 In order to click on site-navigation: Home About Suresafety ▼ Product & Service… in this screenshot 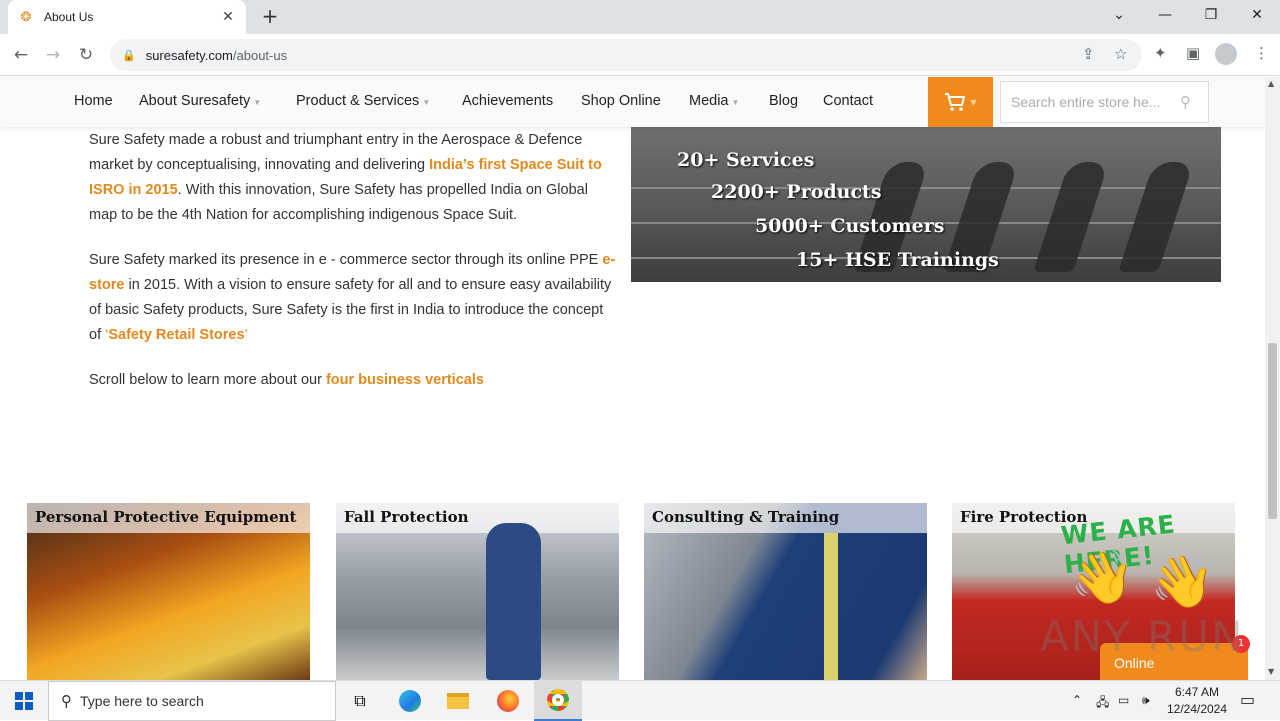, I will do `click(632, 102)`.